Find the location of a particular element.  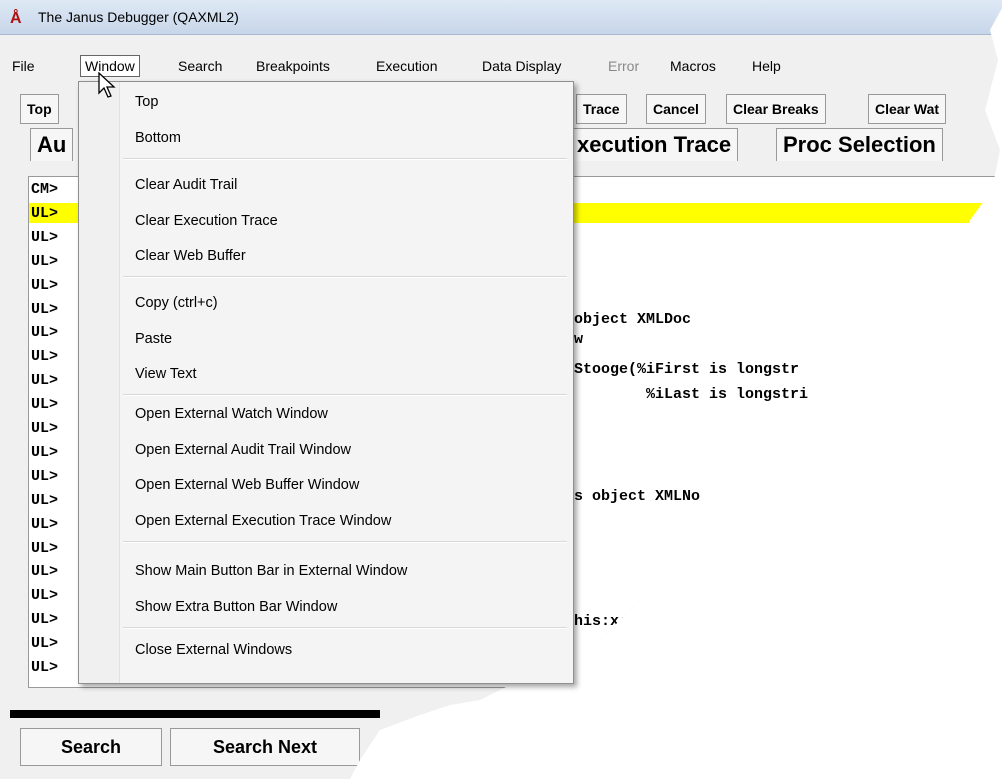

code-line: Stooge(%iFirst is longstr is located at coordinates (687, 369).